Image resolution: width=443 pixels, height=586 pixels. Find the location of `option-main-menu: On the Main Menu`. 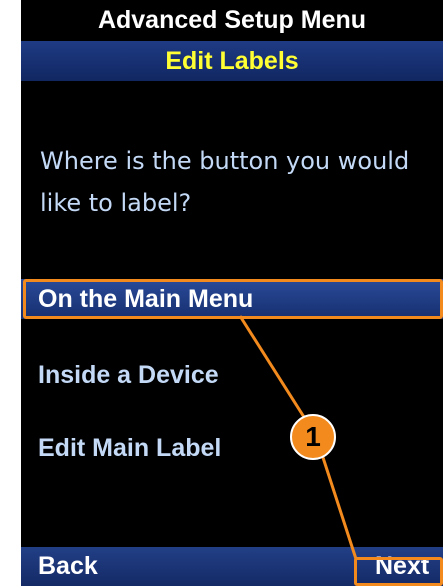

option-main-menu: On the Main Menu is located at coordinates (232, 299).